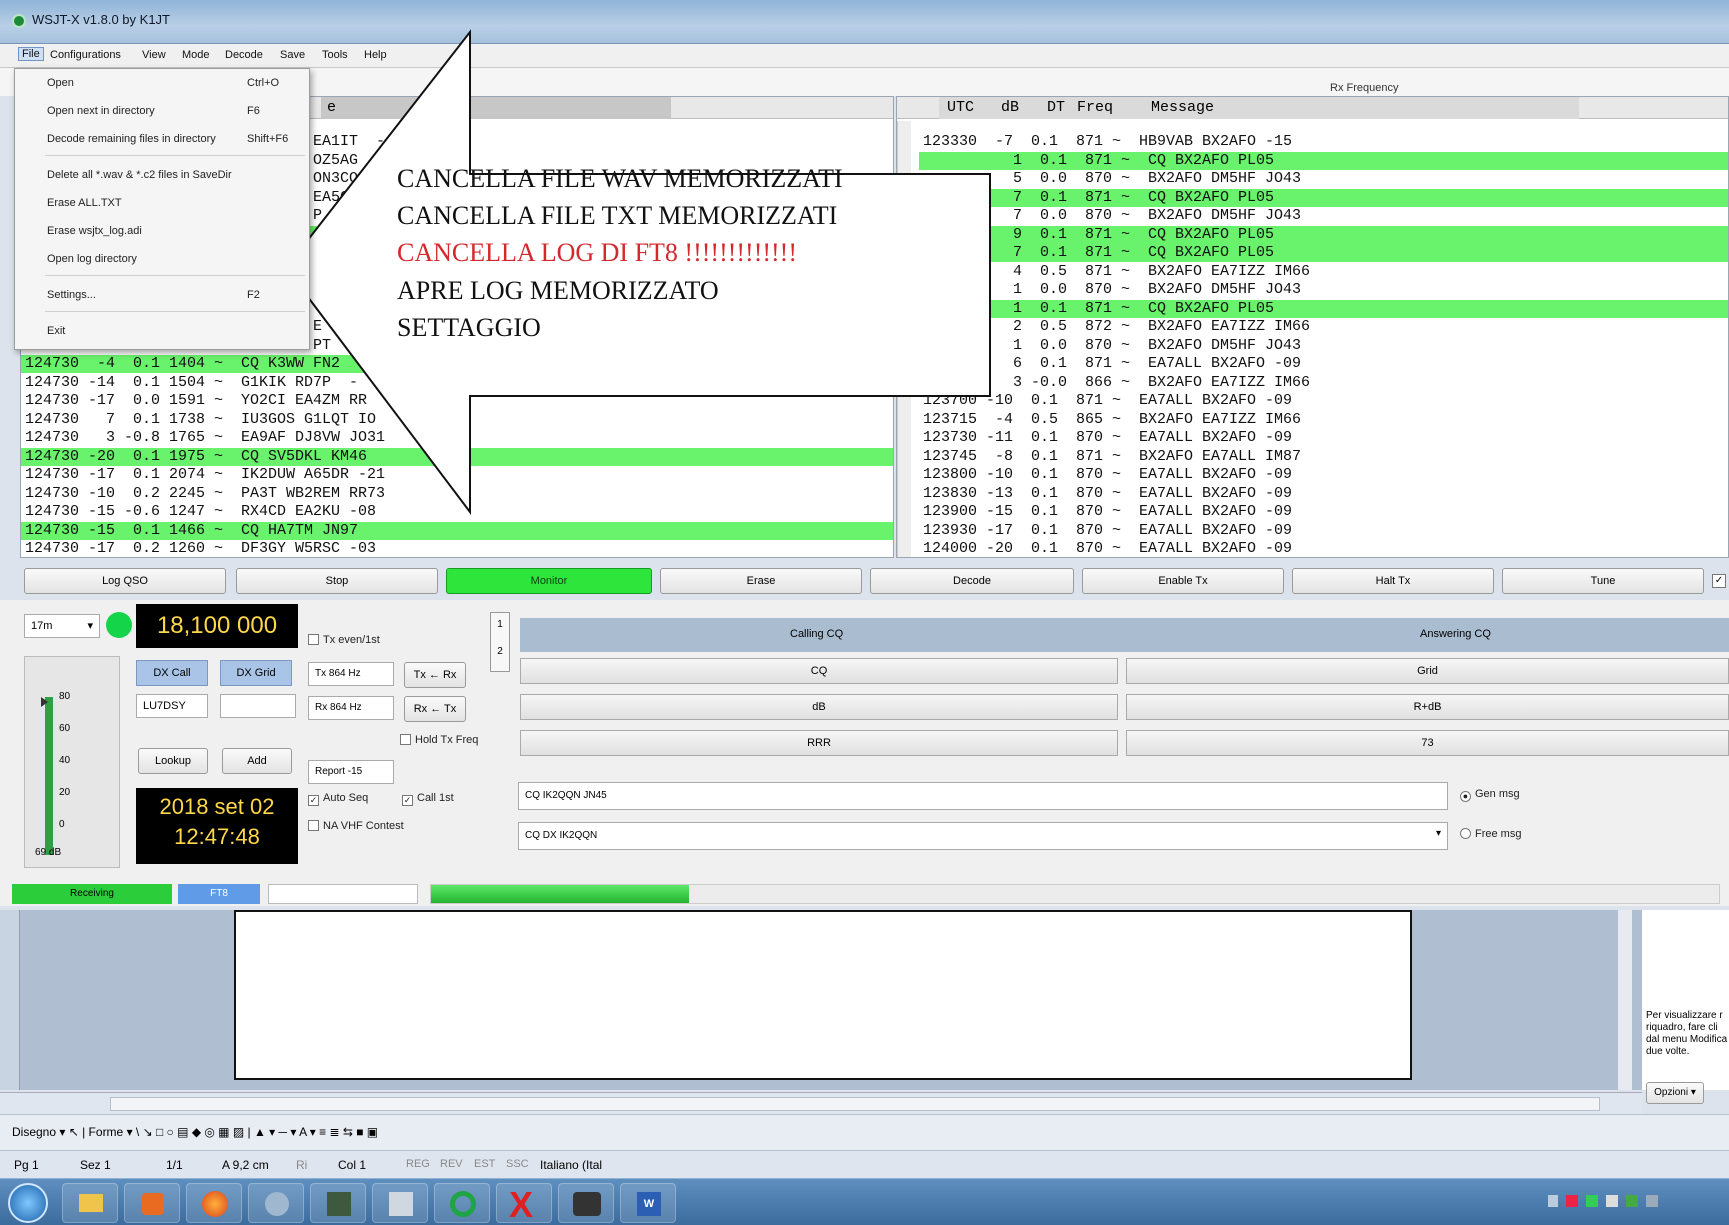 The width and height of the screenshot is (1729, 1225). Describe the element at coordinates (597, 252) in the screenshot. I see `callout-line-log: CANCELLA LOG DI FT8 !!!!!!!!!!!!!` at that location.